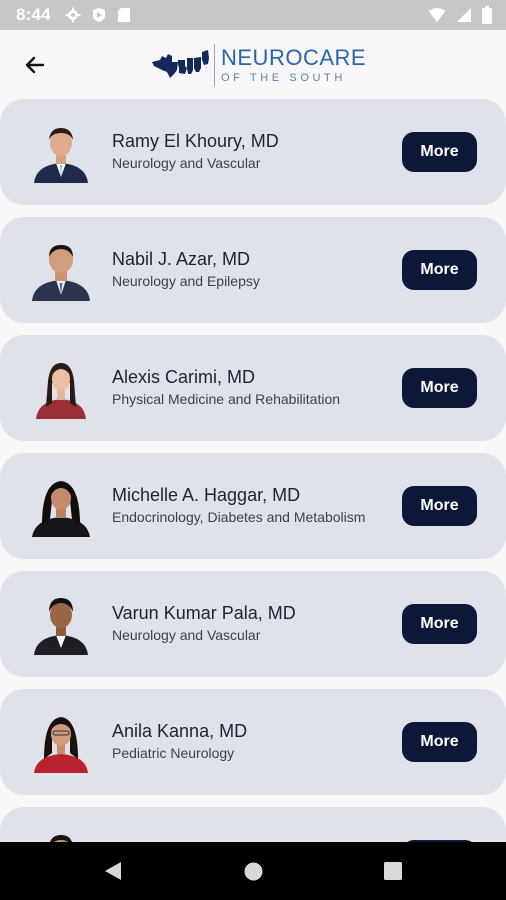 The width and height of the screenshot is (506, 900). Describe the element at coordinates (437, 15) in the screenshot. I see `wifi-icon` at that location.